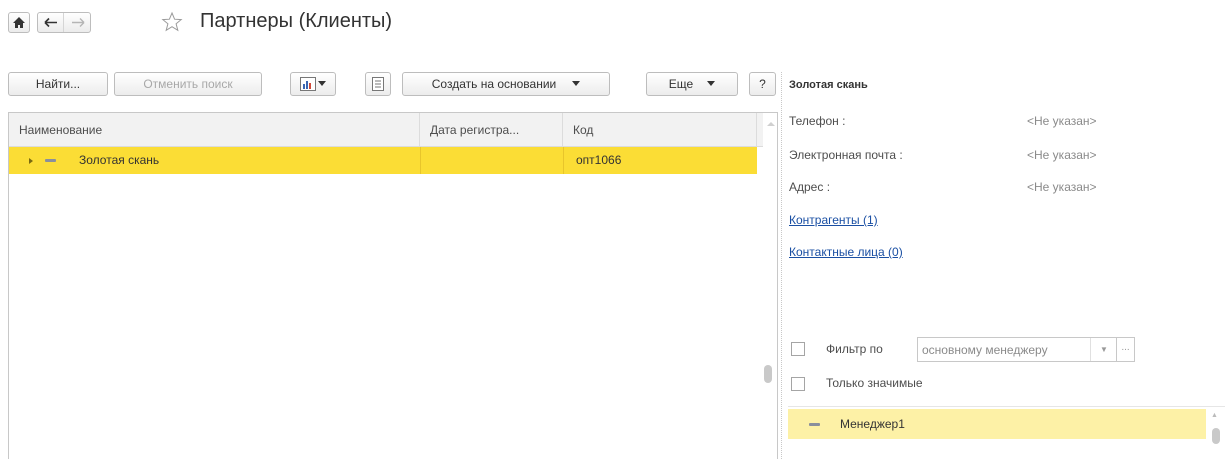 This screenshot has height=459, width=1225. I want to click on back-button, so click(51, 22).